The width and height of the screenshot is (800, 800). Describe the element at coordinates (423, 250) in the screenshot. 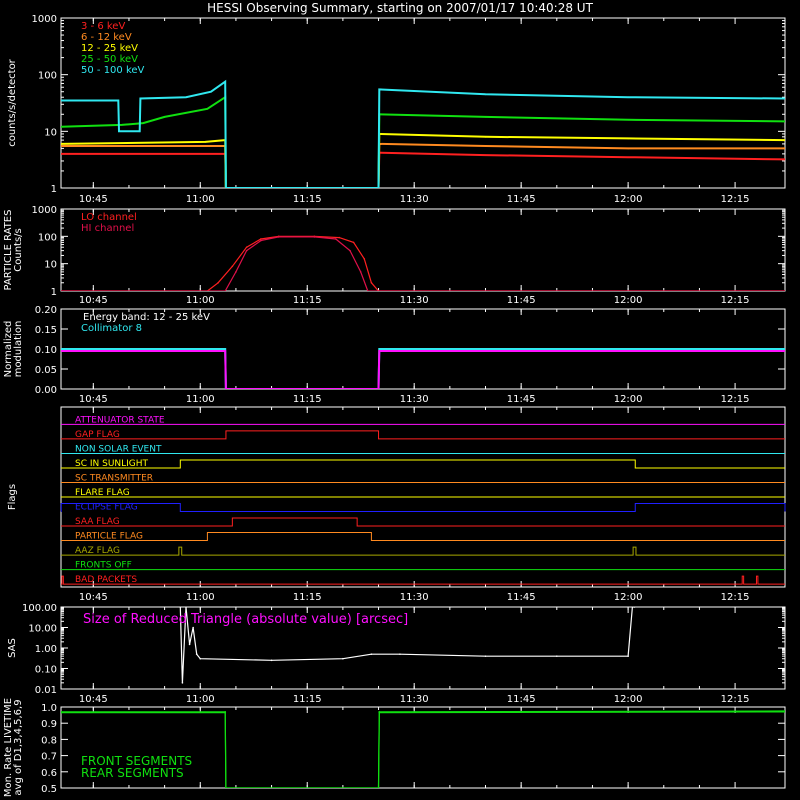

I see `panel-frame` at that location.